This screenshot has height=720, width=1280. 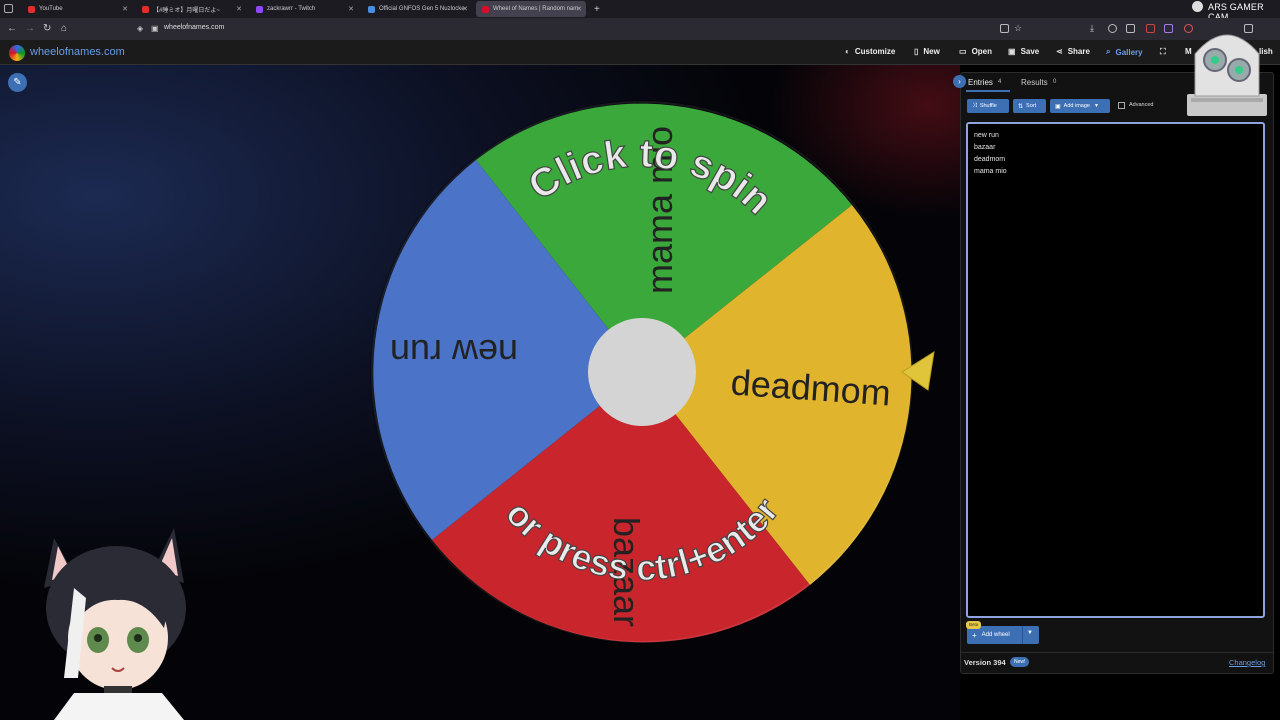 I want to click on tab-results: Results, so click(x=1034, y=82).